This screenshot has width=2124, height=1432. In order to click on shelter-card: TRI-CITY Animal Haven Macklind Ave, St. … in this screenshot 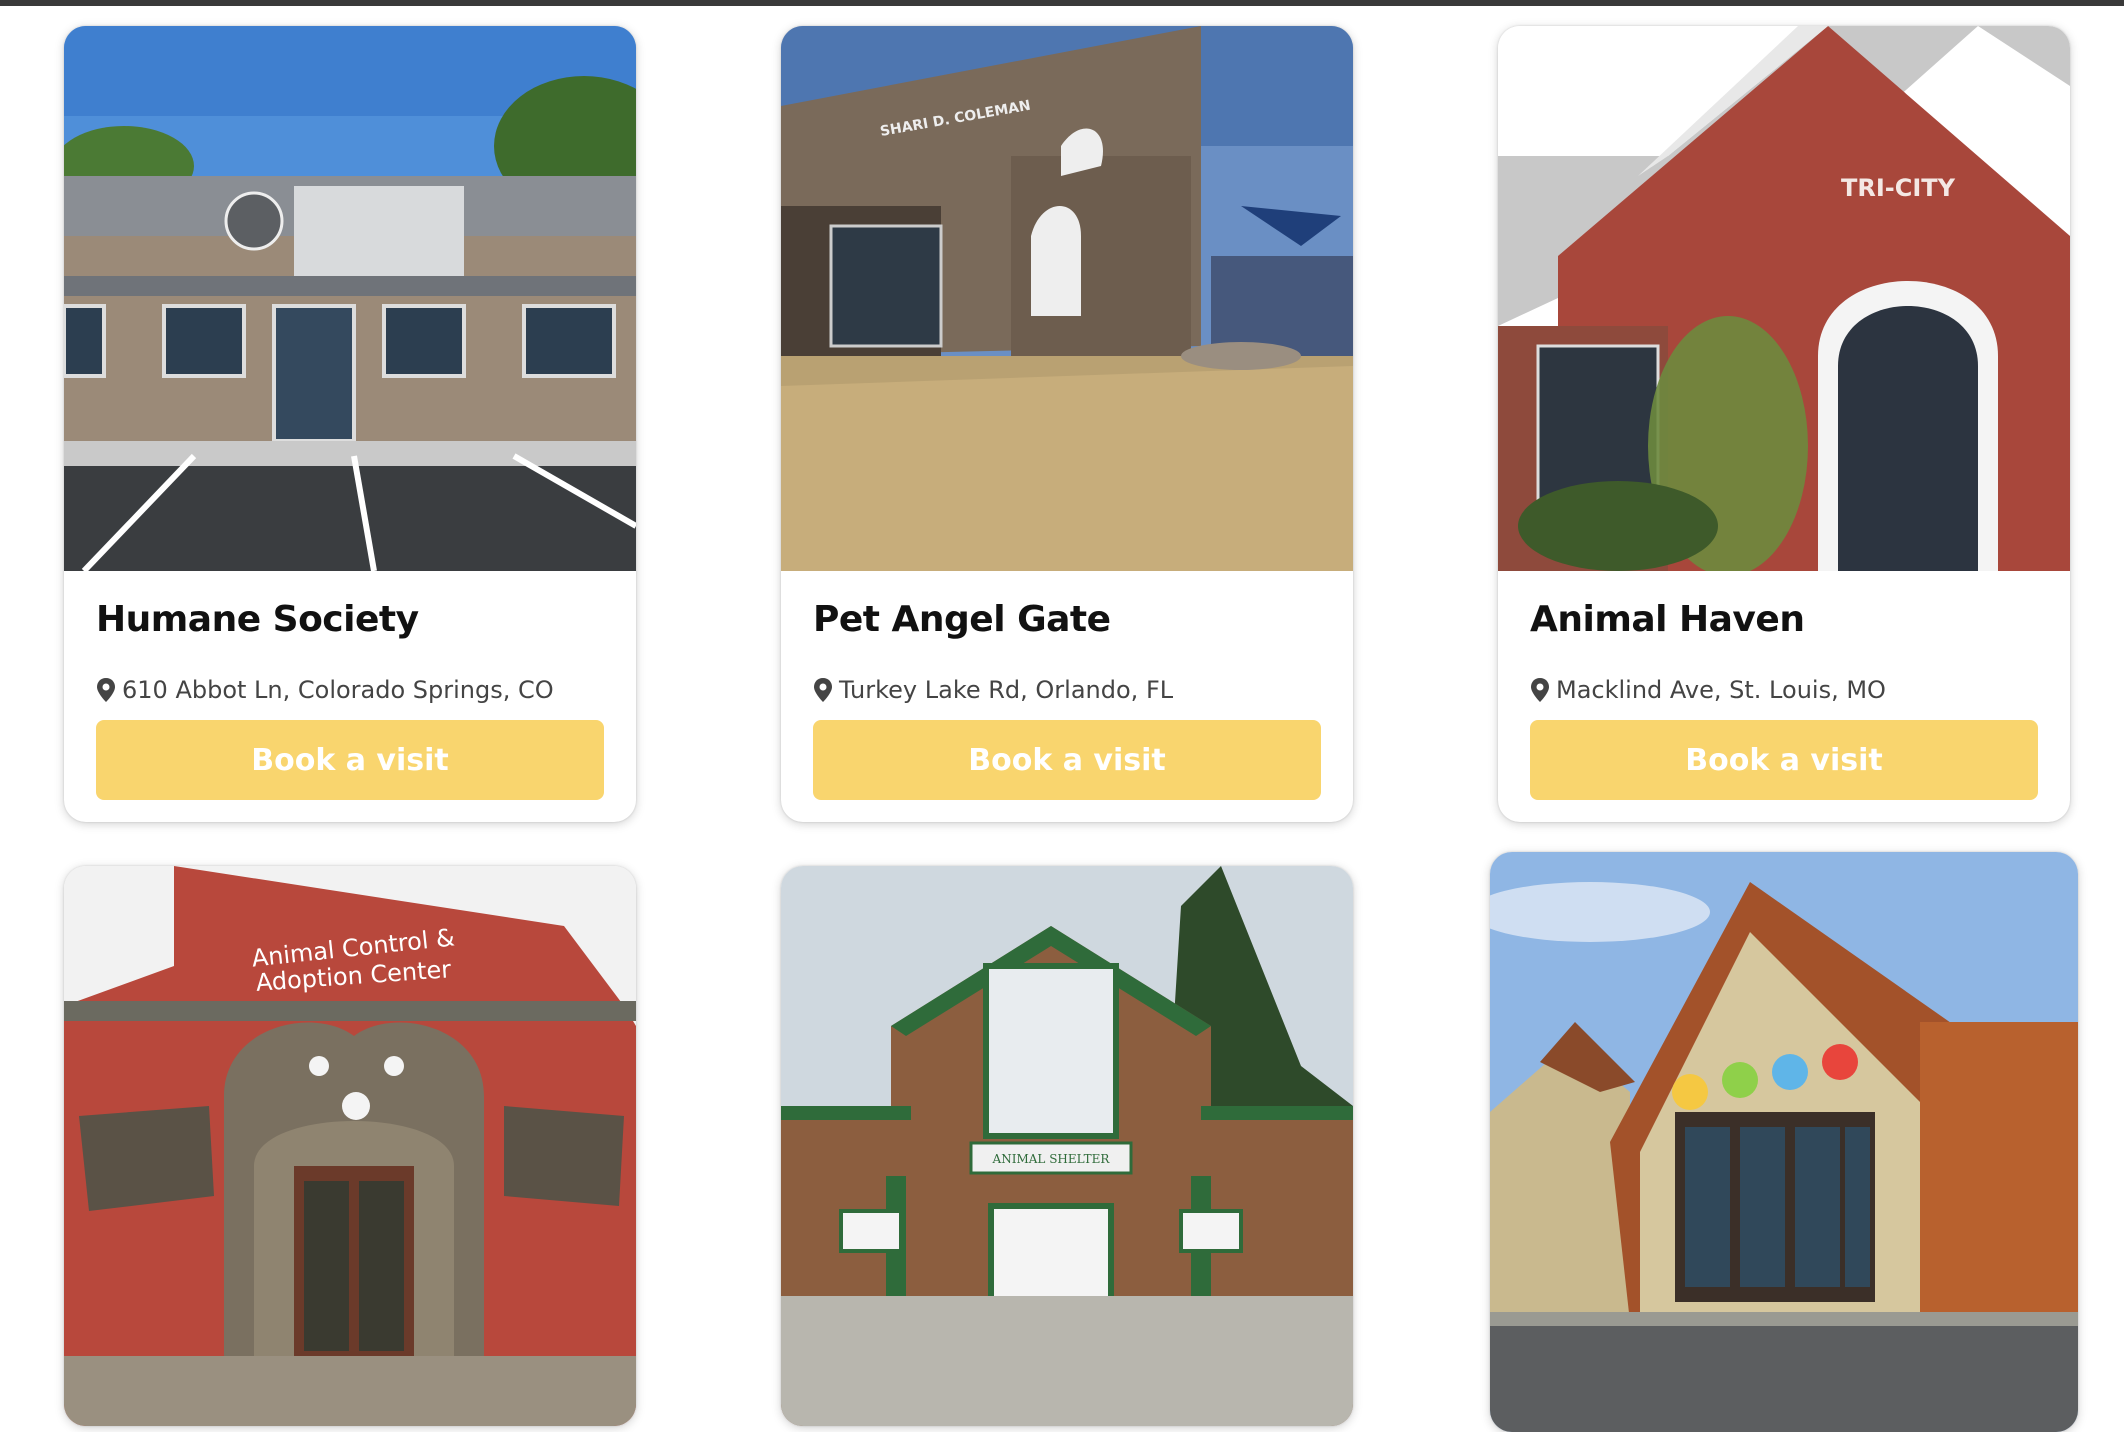, I will do `click(1784, 424)`.